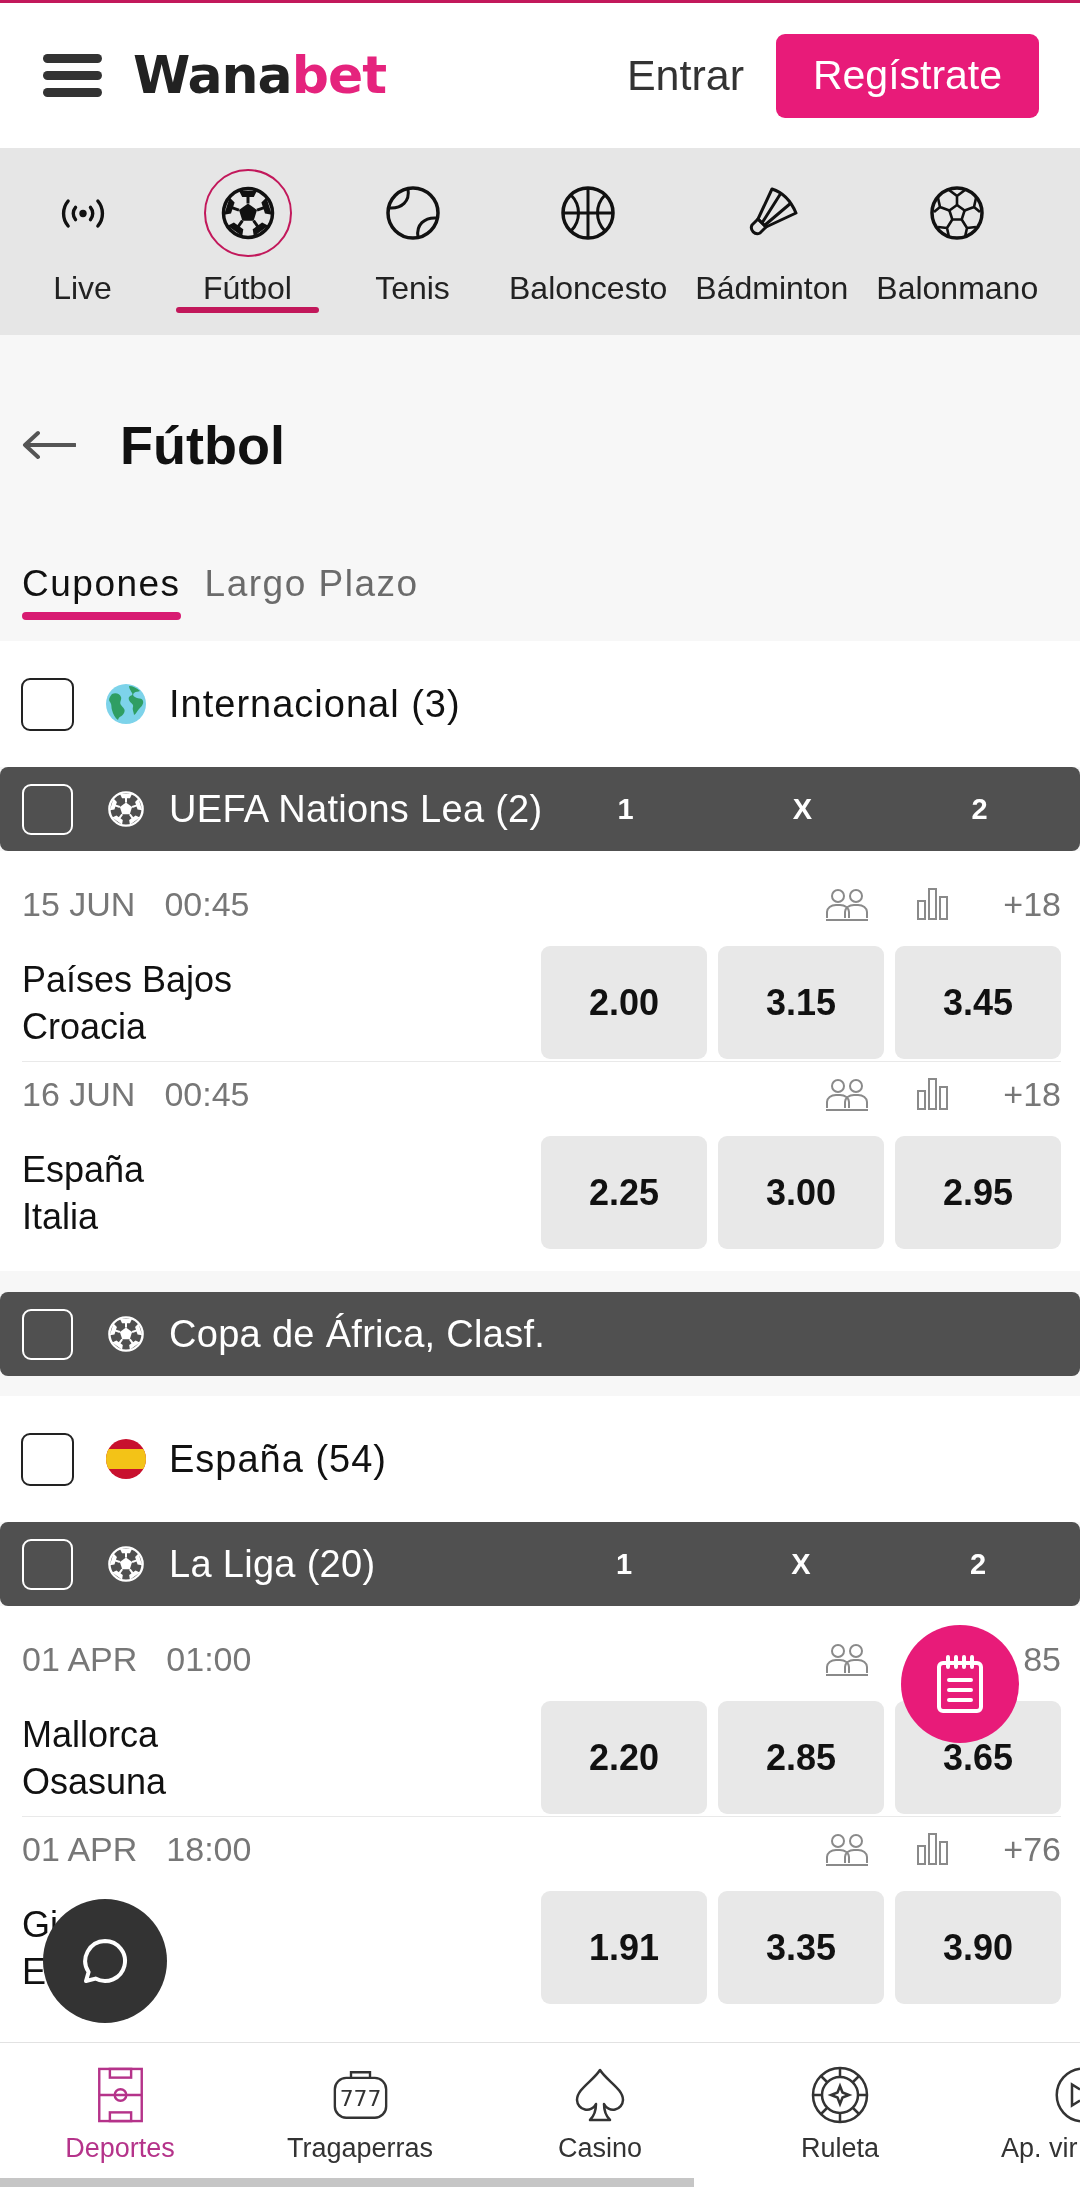  Describe the element at coordinates (957, 241) in the screenshot. I see `sport-tab: Balonmano` at that location.